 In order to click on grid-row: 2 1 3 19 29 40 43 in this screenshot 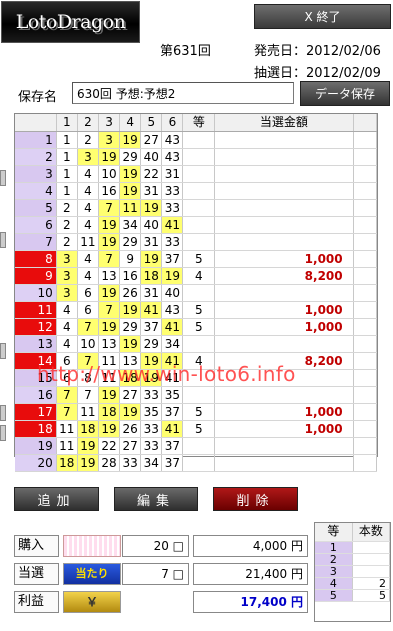, I will do `click(196, 157)`.